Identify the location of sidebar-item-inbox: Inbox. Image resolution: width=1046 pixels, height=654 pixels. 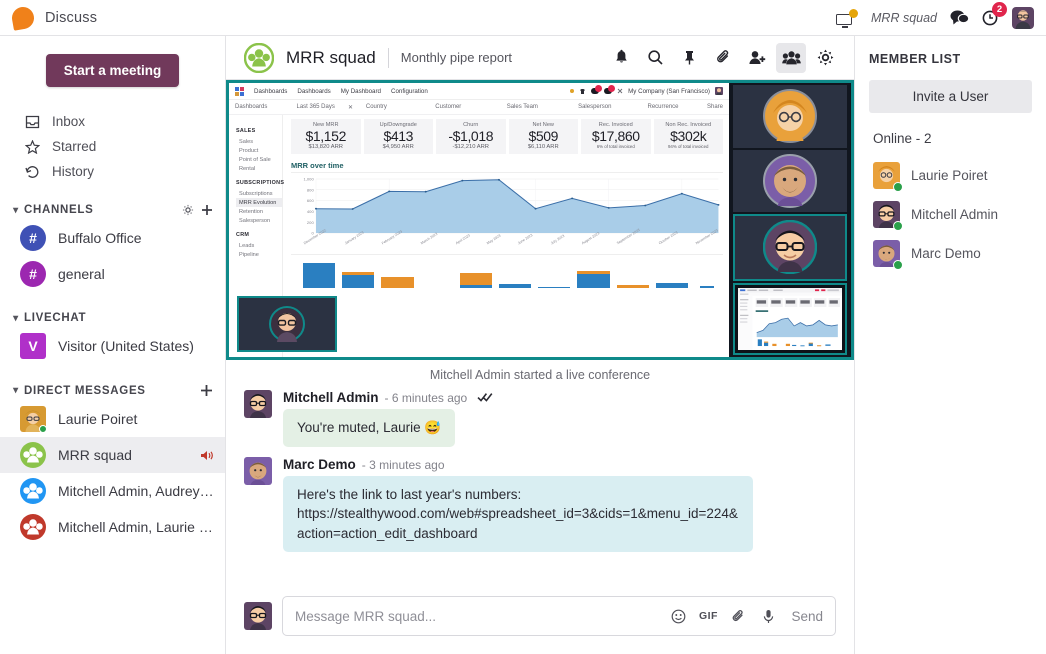
(112, 121).